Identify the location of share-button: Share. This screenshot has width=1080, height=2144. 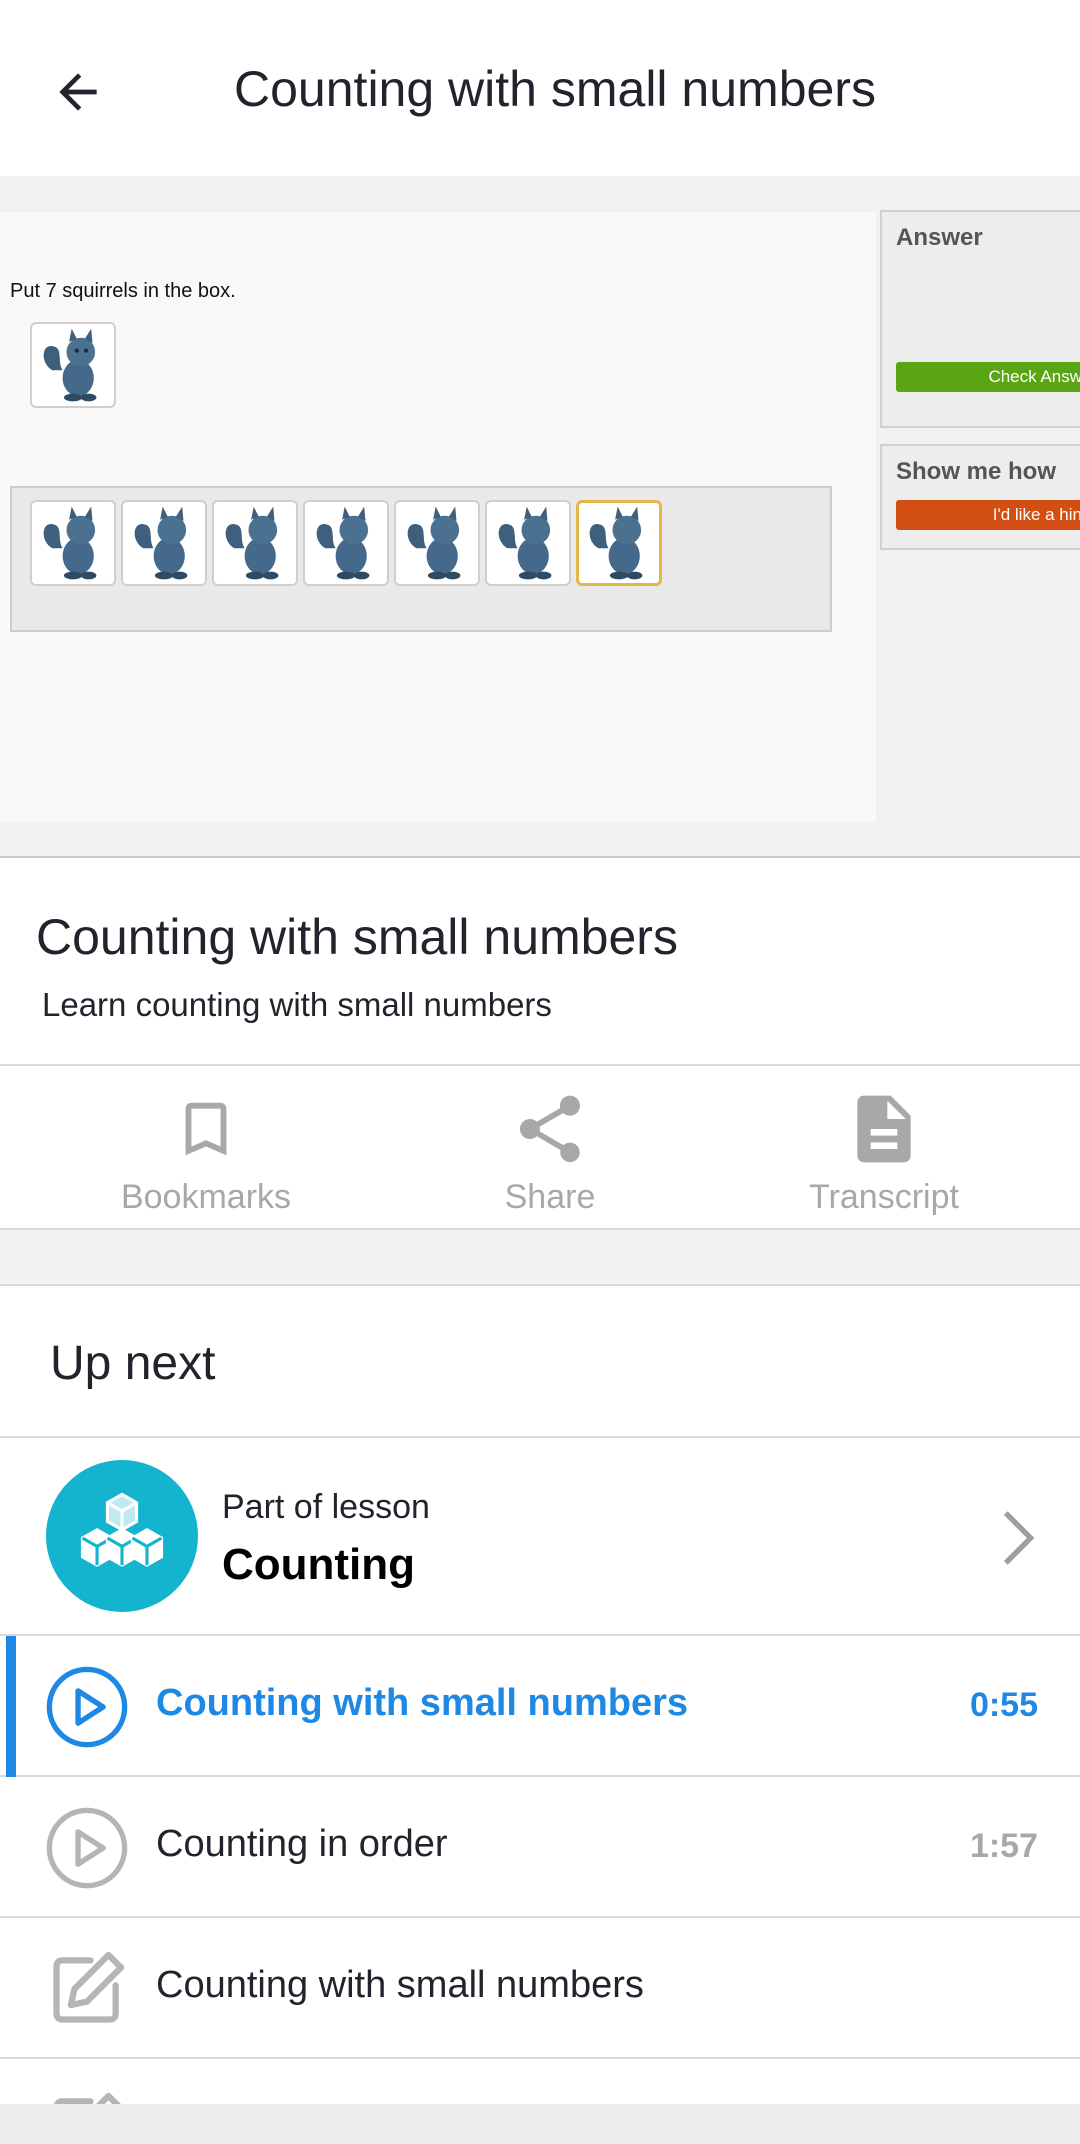
(550, 1147).